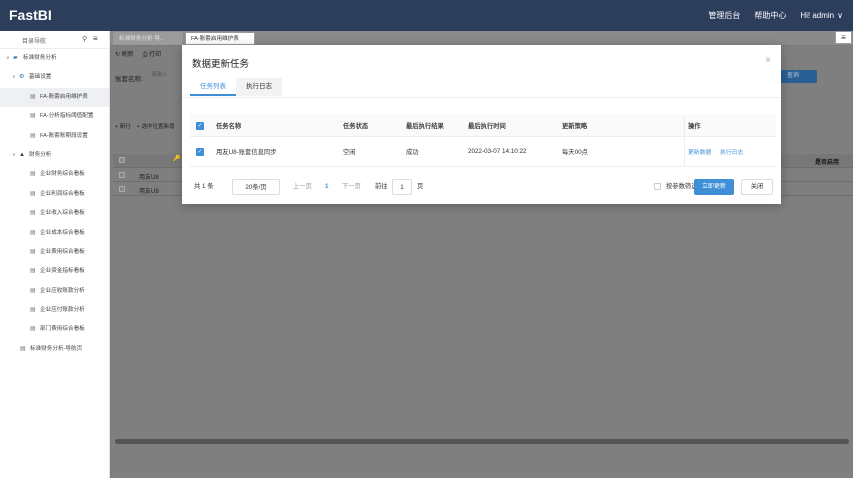 This screenshot has width=853, height=478. What do you see at coordinates (67, 116) in the screenshot?
I see `sidebar-item-label: FA-分析指标阈值配置` at bounding box center [67, 116].